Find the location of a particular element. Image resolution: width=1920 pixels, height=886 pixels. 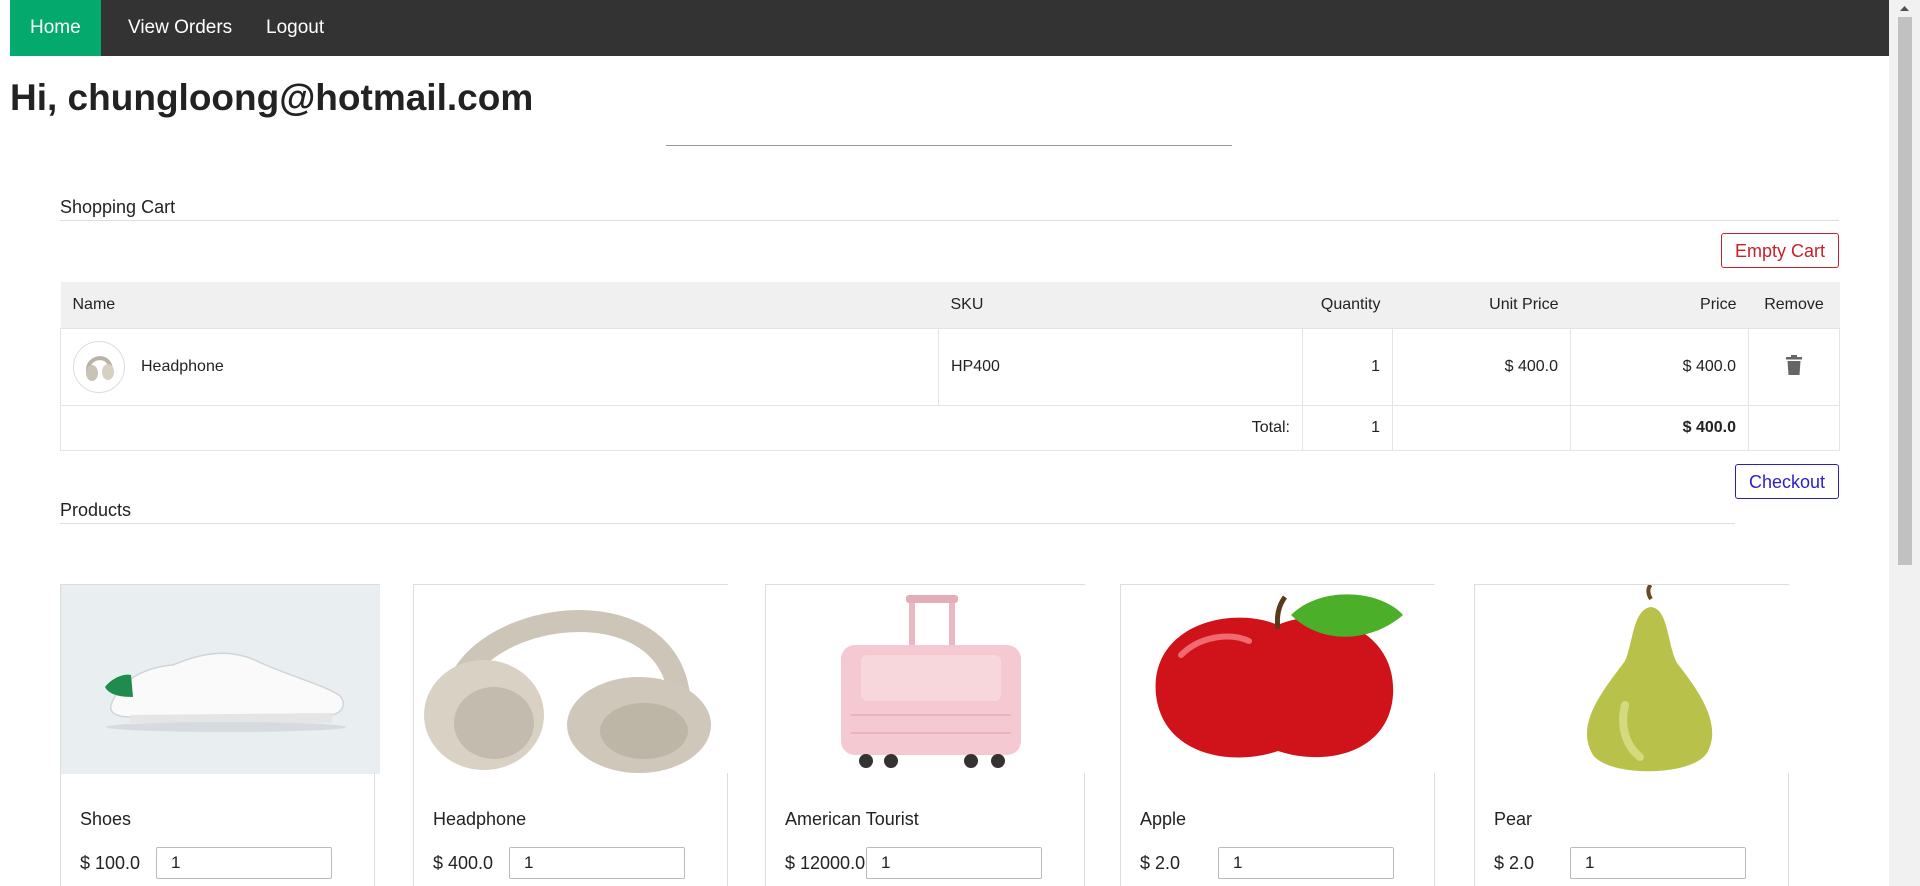

product-card-body: Apple $ 2.0 is located at coordinates (1277, 829).